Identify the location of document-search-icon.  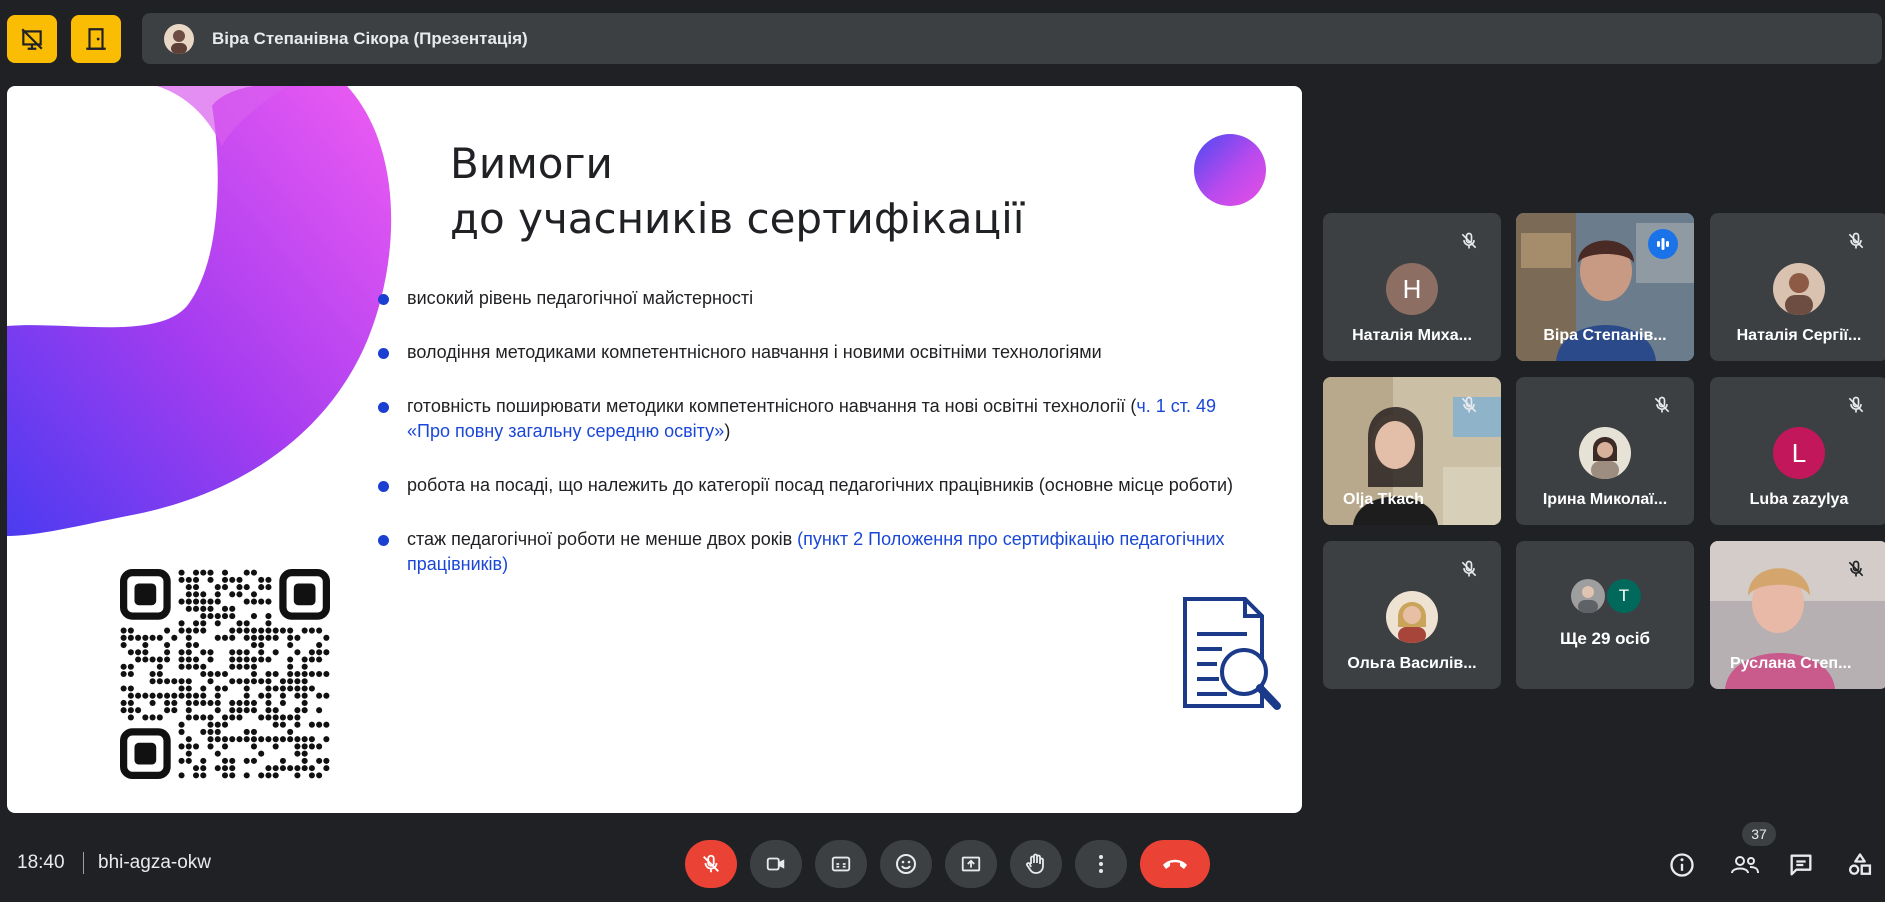
(1232, 653).